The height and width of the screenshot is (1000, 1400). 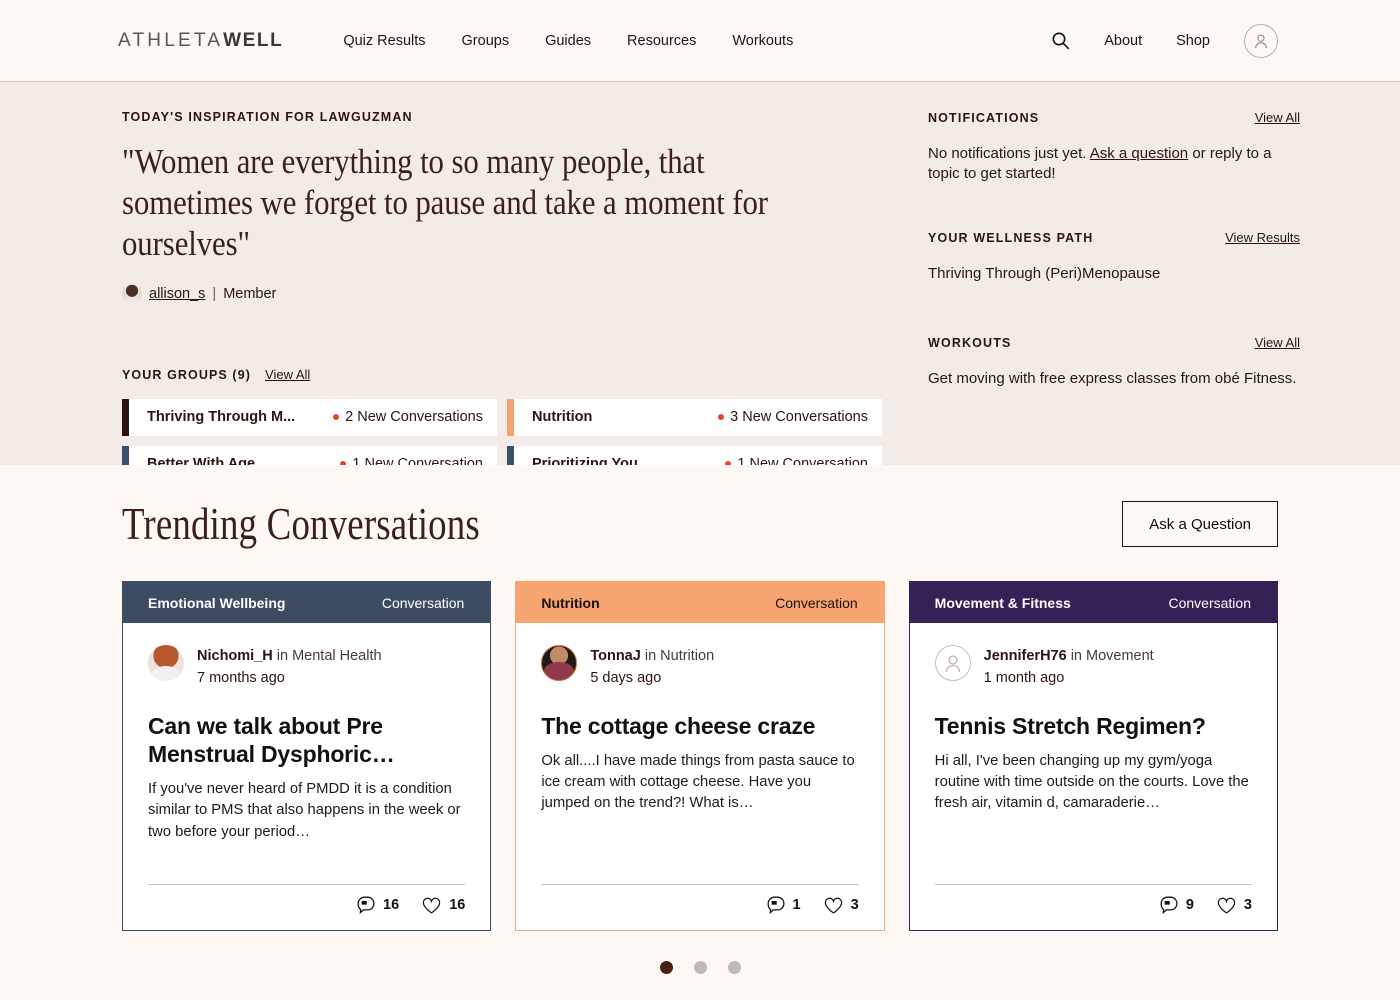 What do you see at coordinates (970, 342) in the screenshot?
I see `workouts-heading: WORKOUTS` at bounding box center [970, 342].